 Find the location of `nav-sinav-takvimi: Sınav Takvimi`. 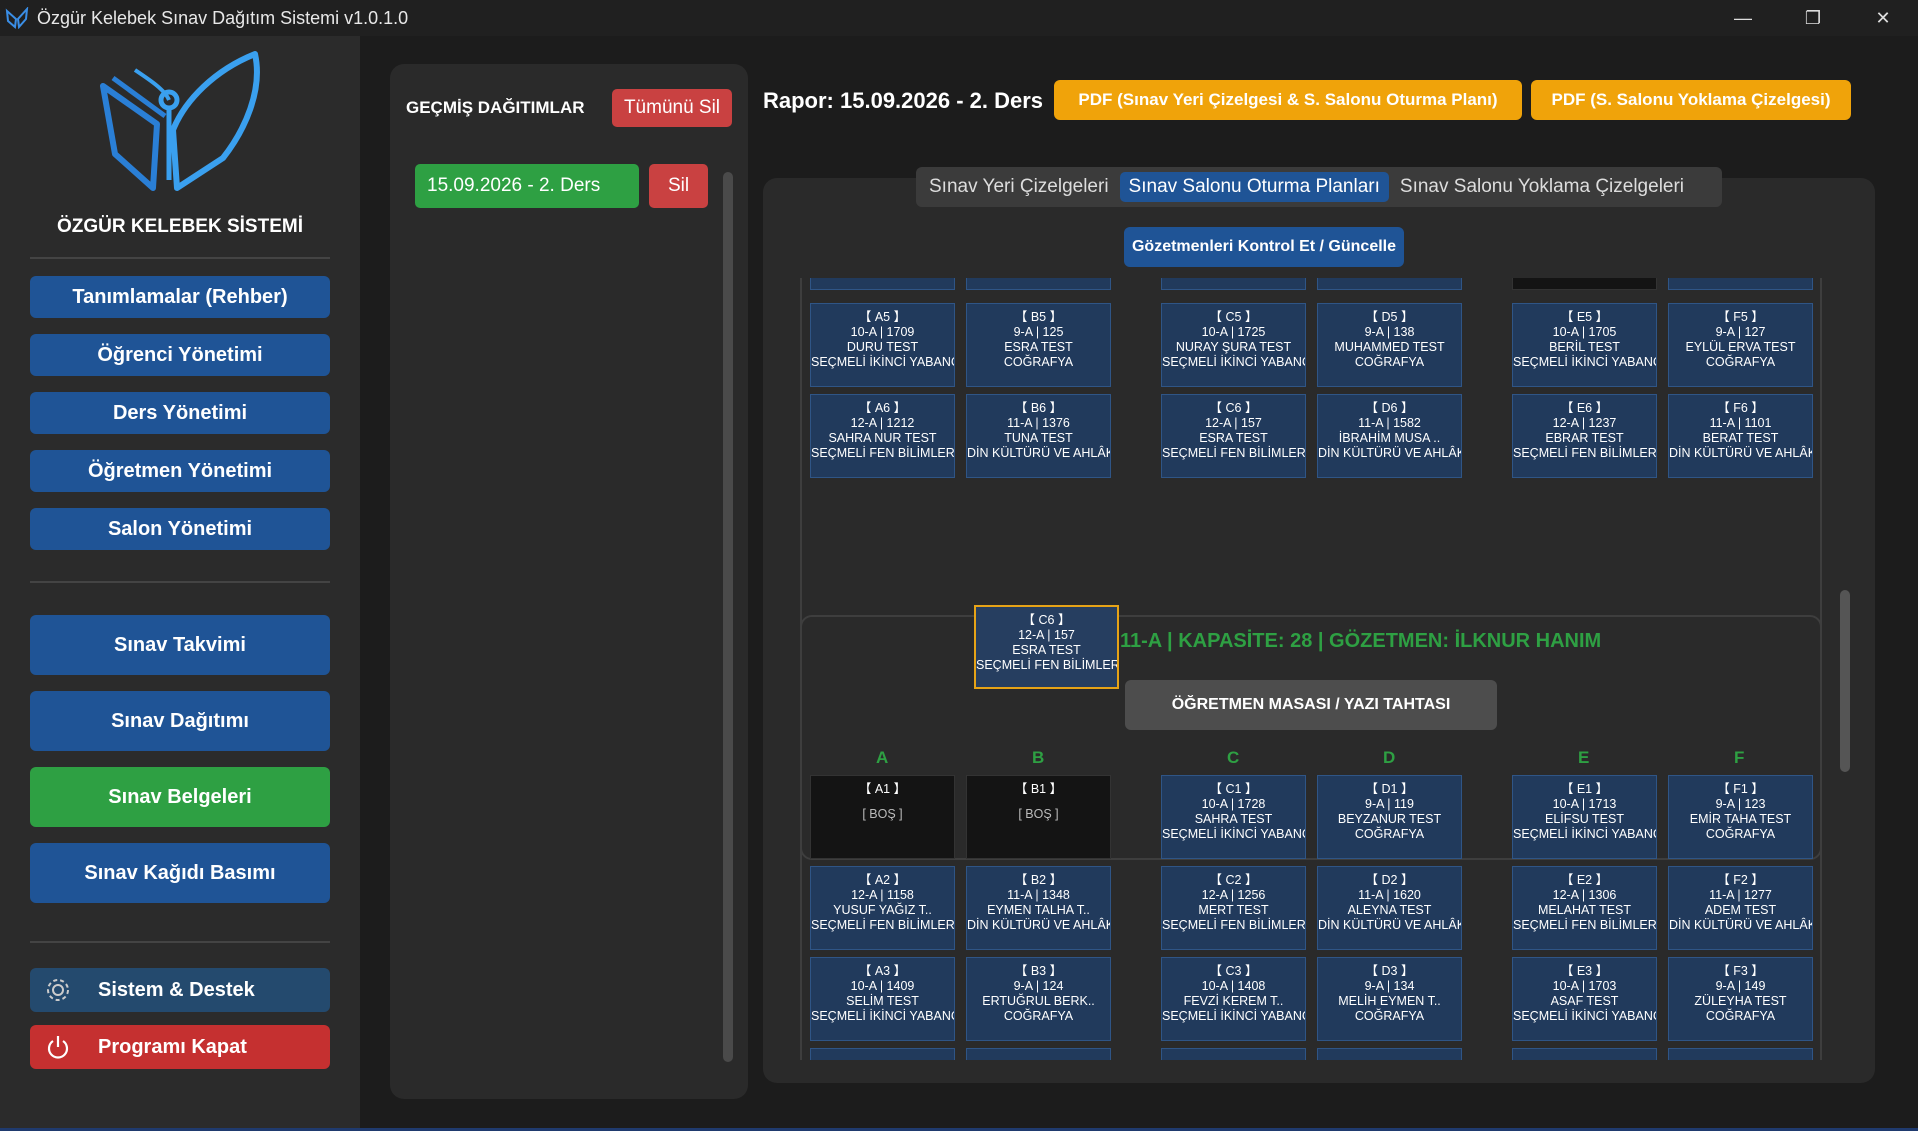

nav-sinav-takvimi: Sınav Takvimi is located at coordinates (180, 645).